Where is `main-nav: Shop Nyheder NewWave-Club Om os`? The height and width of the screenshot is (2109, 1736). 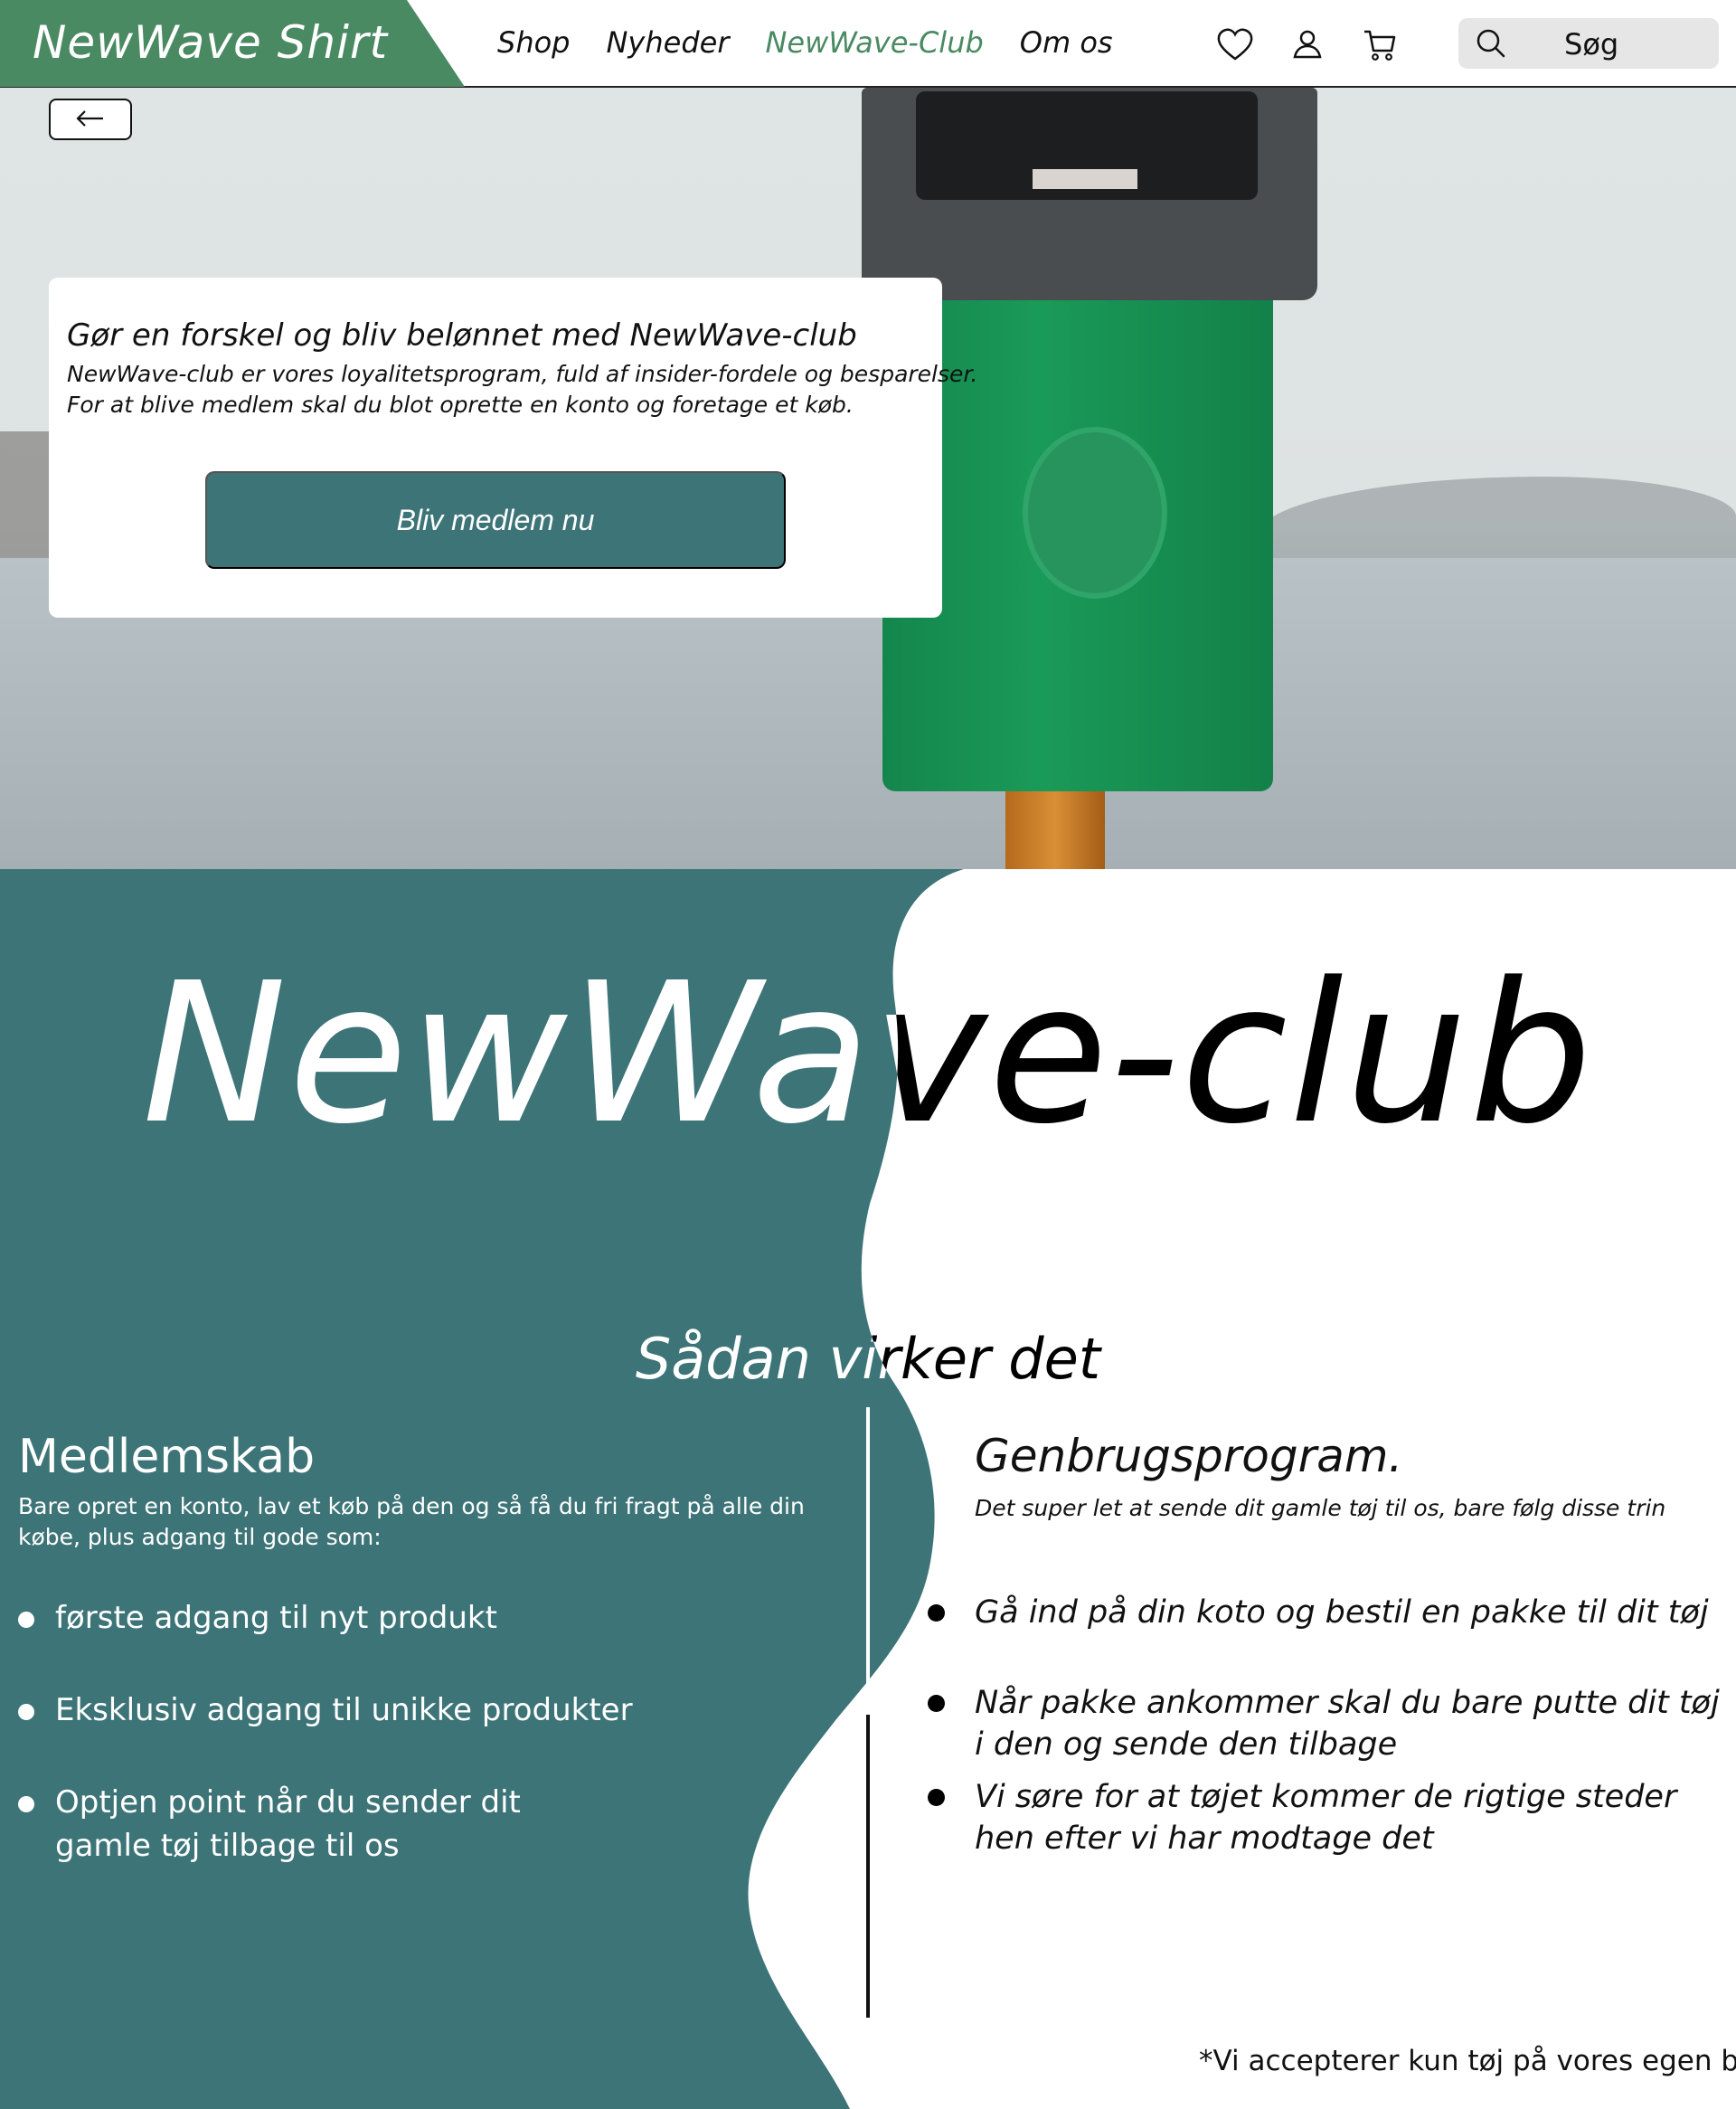
main-nav: Shop Nyheder NewWave-Club Om os is located at coordinates (805, 43).